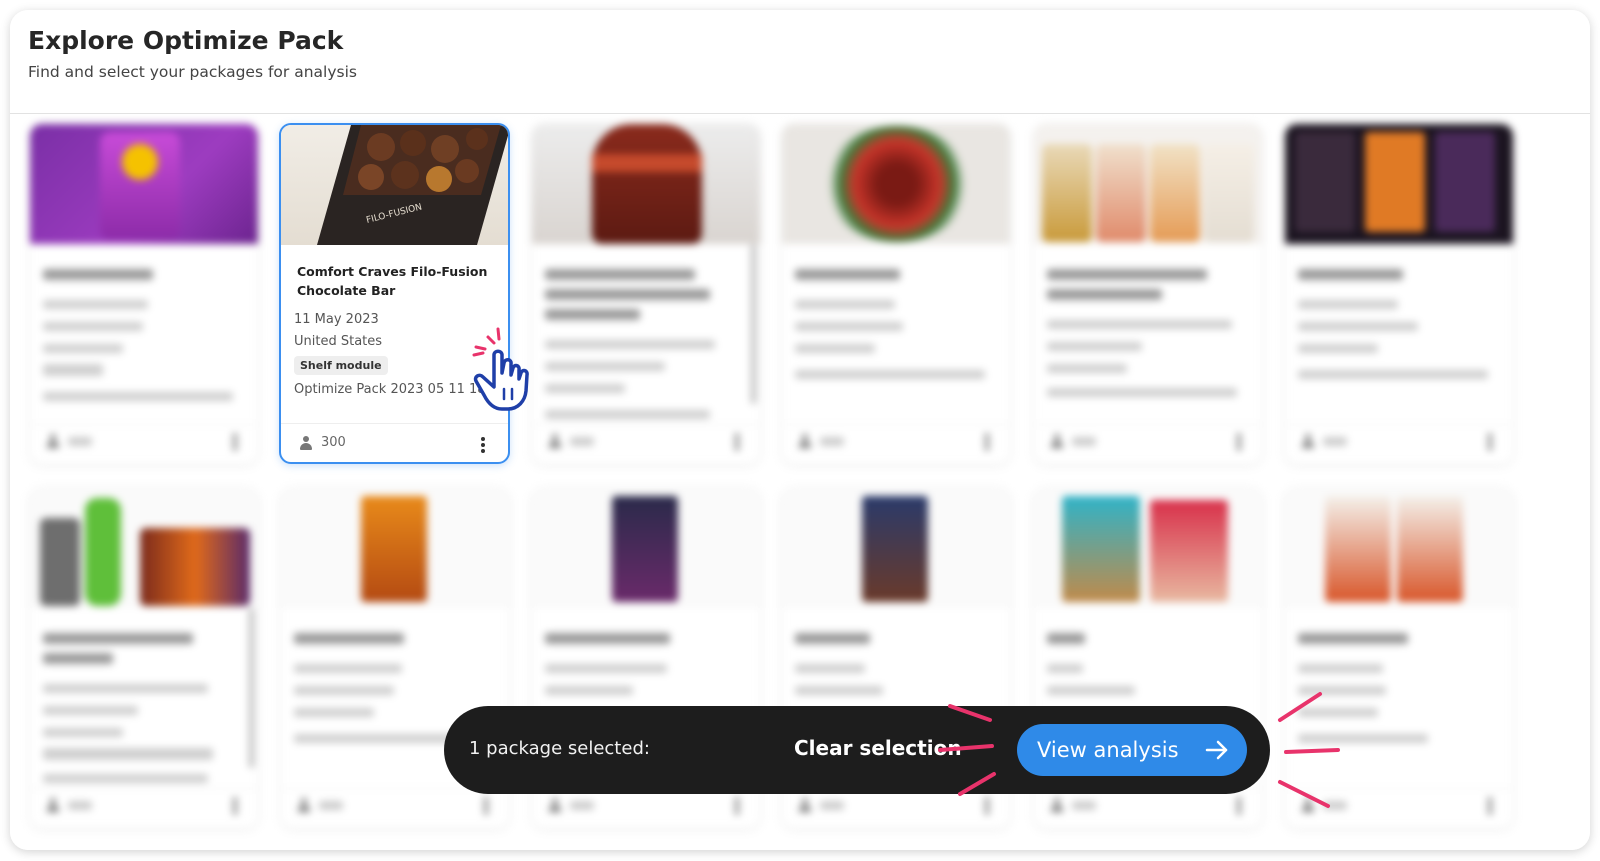  Describe the element at coordinates (186, 40) in the screenshot. I see `page-title: Explore Optimize Pack` at that location.